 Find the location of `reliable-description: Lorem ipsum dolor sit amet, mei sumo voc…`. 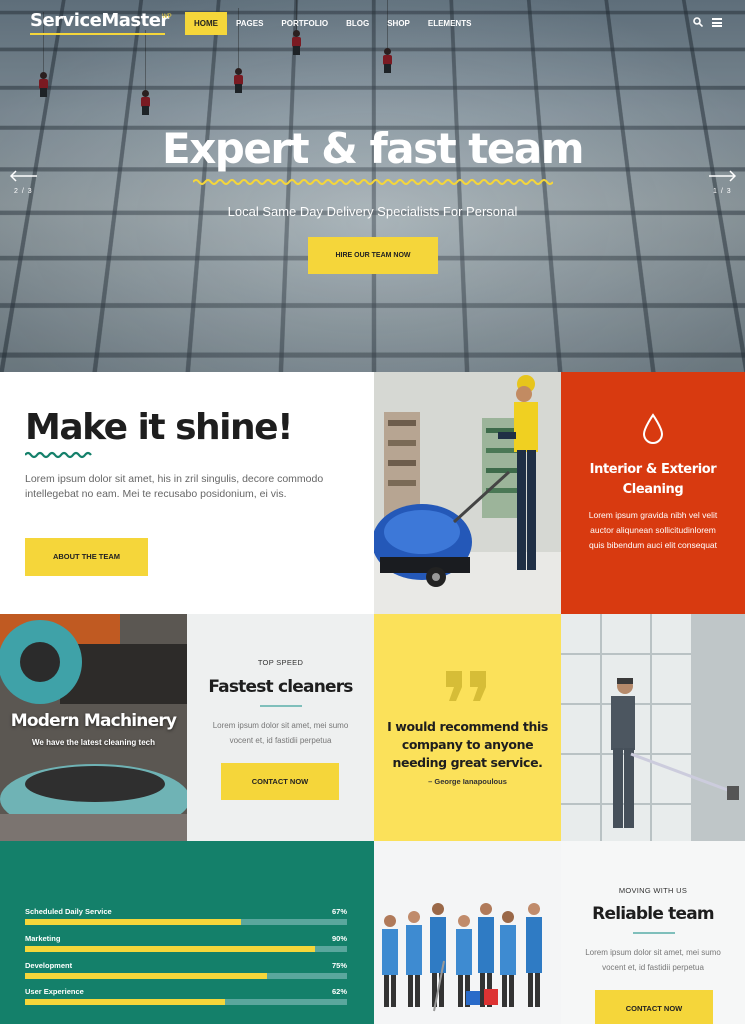

reliable-description: Lorem ipsum dolor sit amet, mei sumo voc… is located at coordinates (653, 960).